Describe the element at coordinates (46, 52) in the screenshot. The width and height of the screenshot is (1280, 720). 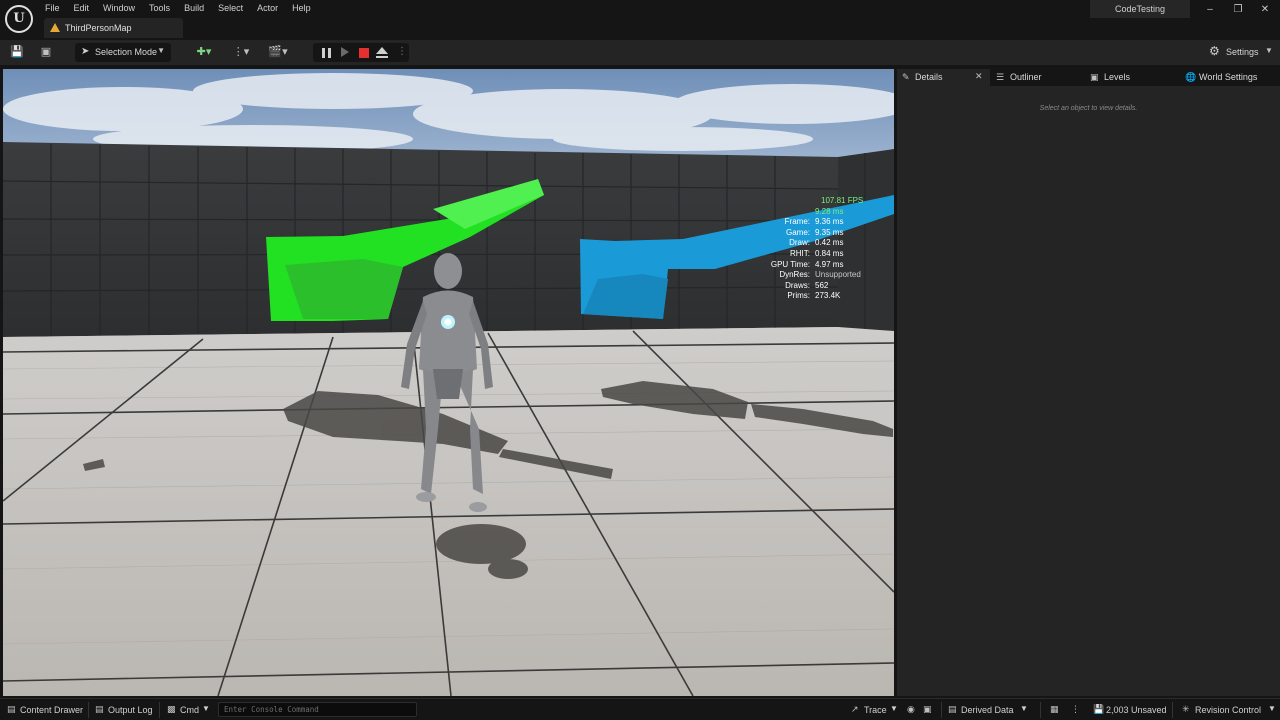
I see `browse-content-icon: ▣` at that location.